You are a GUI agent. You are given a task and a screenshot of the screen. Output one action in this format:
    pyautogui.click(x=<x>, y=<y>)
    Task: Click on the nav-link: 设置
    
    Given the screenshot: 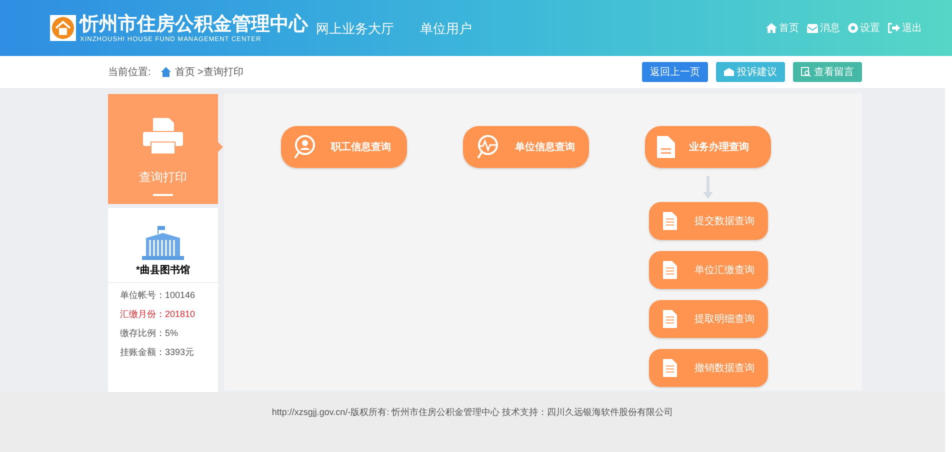 What is the action you would take?
    pyautogui.click(x=864, y=28)
    